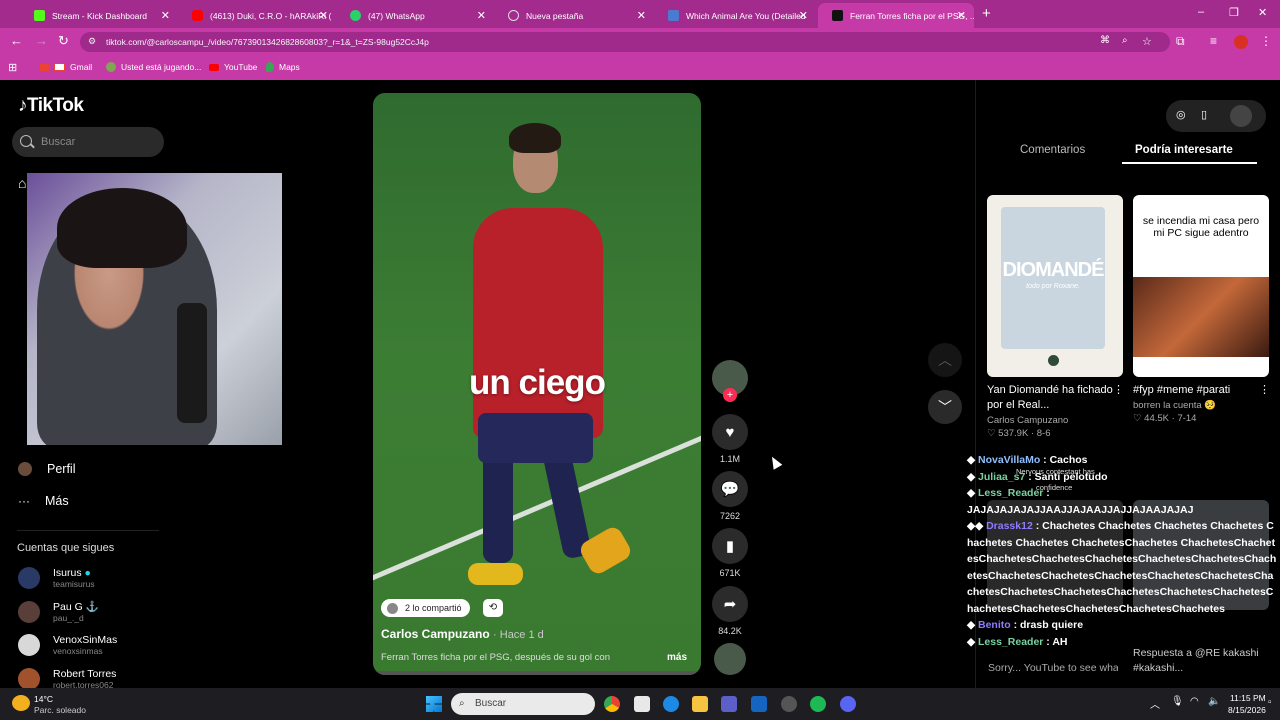  Describe the element at coordinates (1181, 114) in the screenshot. I see `compass-icon: ◎` at that location.